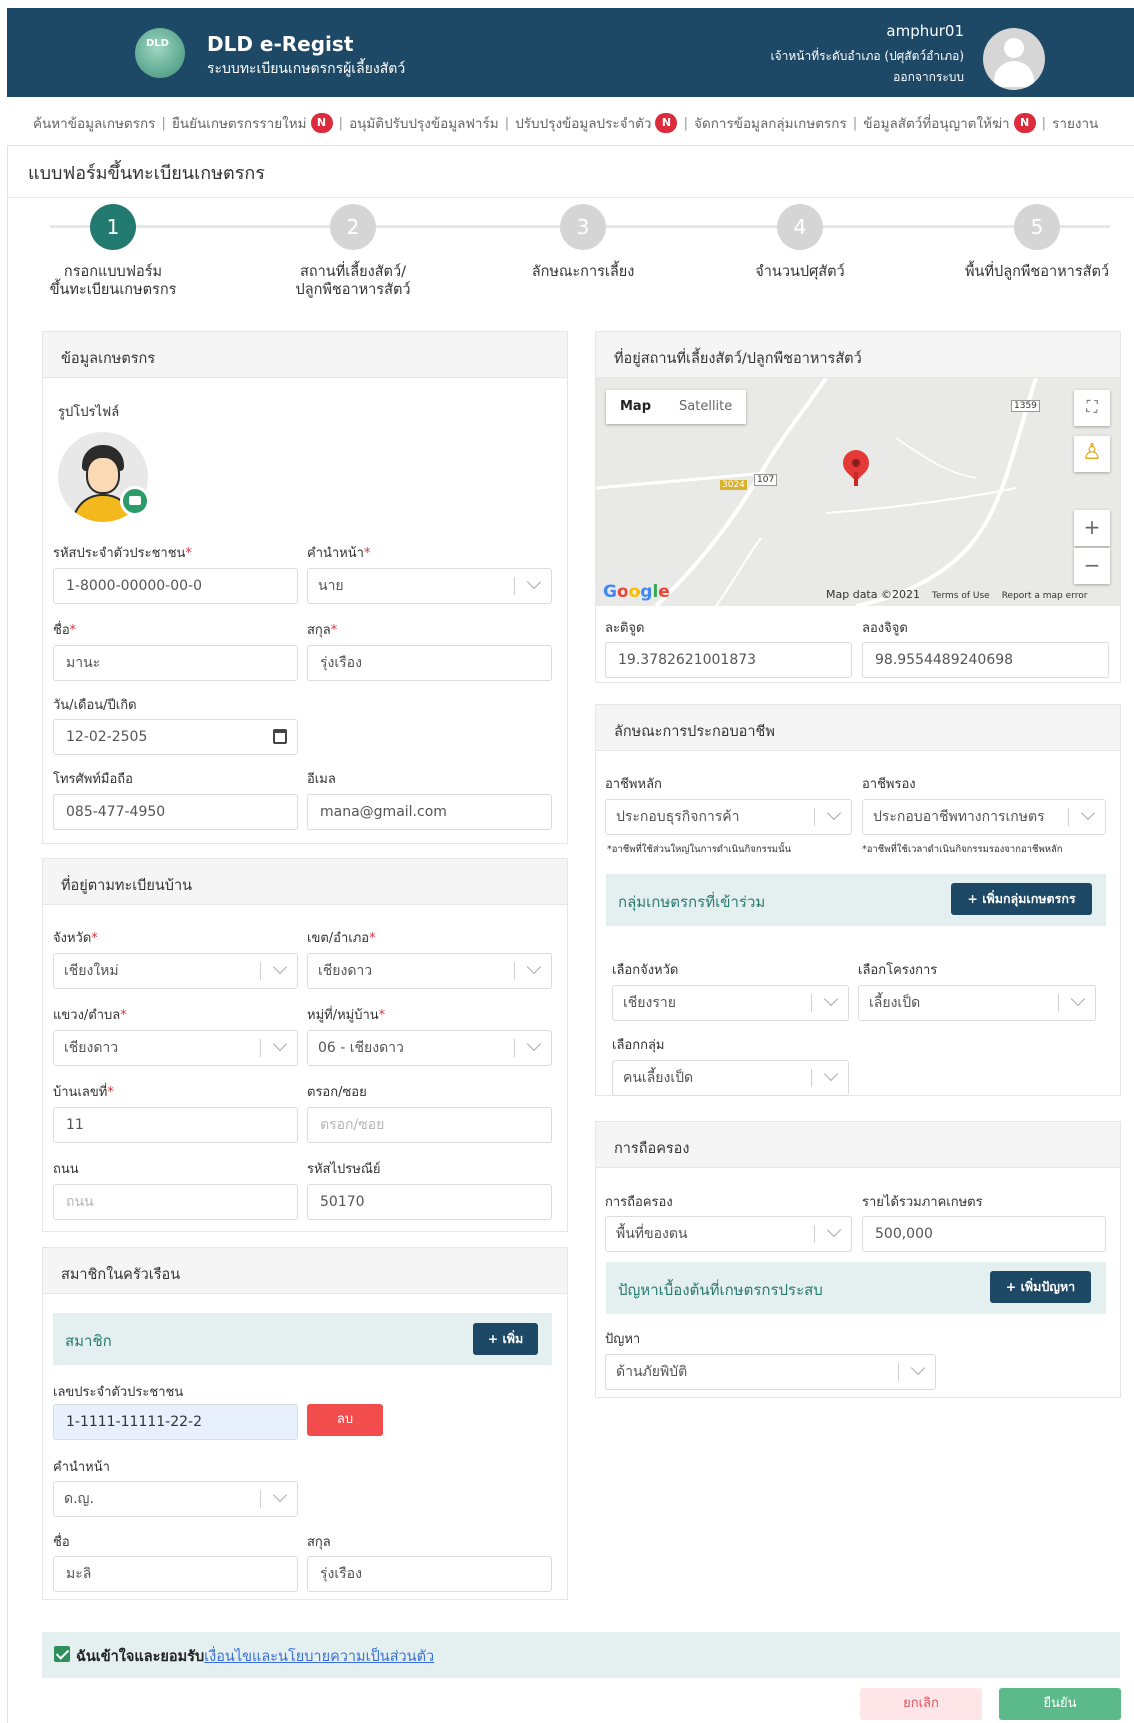 Image resolution: width=1134 pixels, height=1723 pixels. I want to click on report-map-error-link: Report a map error, so click(1045, 596).